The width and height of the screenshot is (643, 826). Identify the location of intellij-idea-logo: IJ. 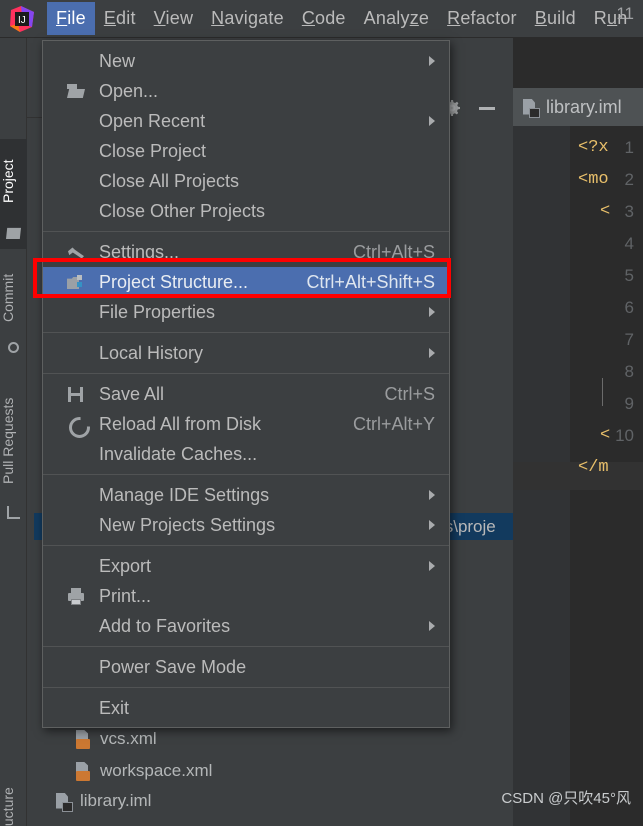
(22, 19).